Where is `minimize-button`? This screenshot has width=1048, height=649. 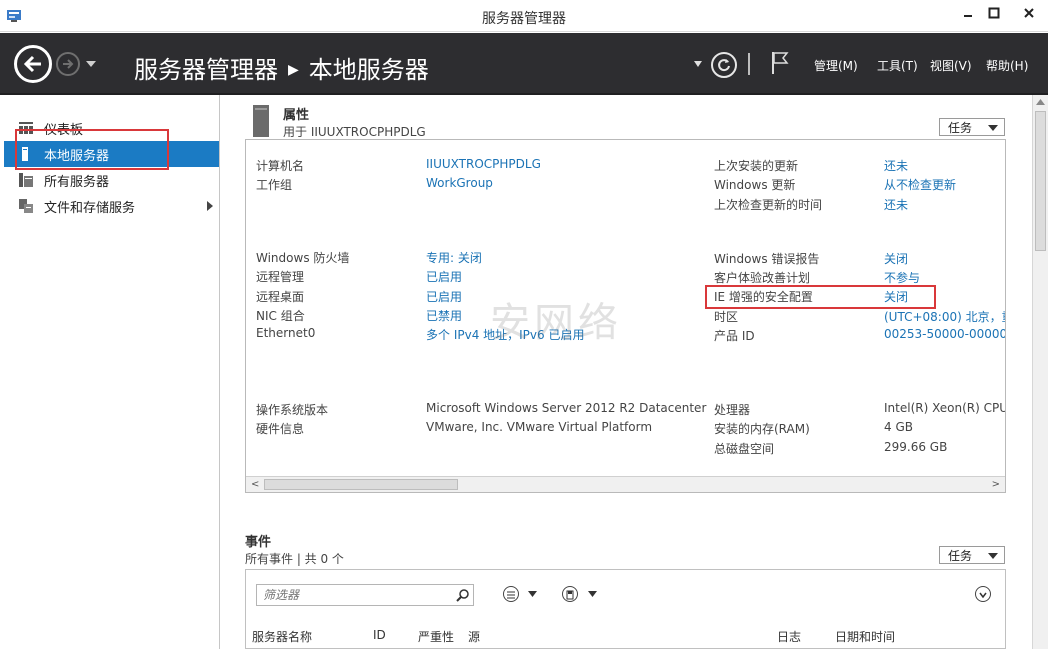 minimize-button is located at coordinates (968, 13).